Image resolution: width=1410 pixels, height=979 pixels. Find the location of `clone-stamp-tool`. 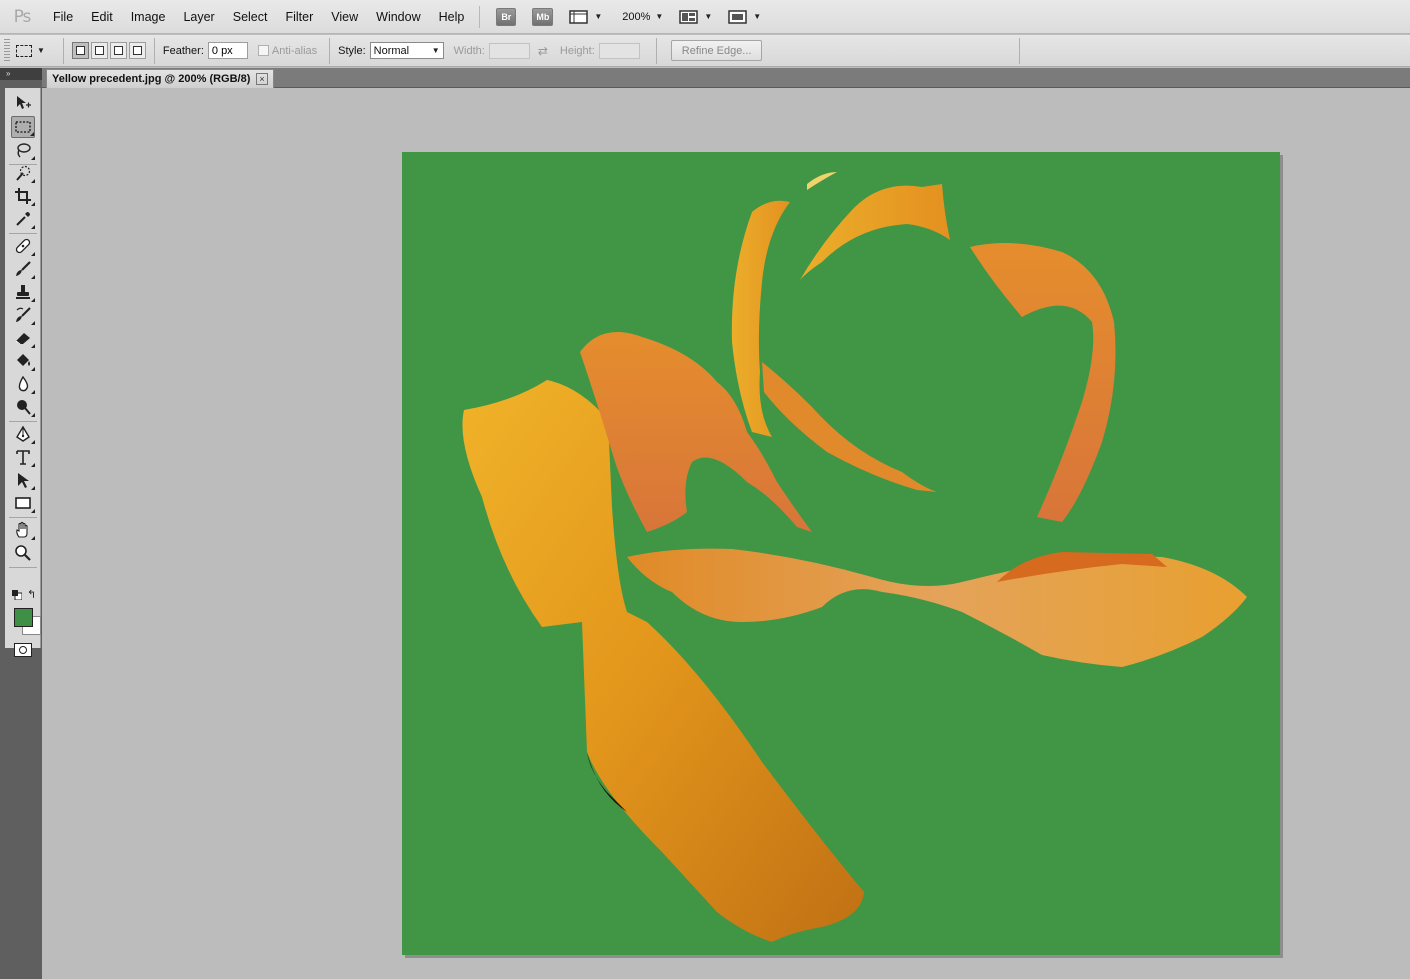

clone-stamp-tool is located at coordinates (23, 292).